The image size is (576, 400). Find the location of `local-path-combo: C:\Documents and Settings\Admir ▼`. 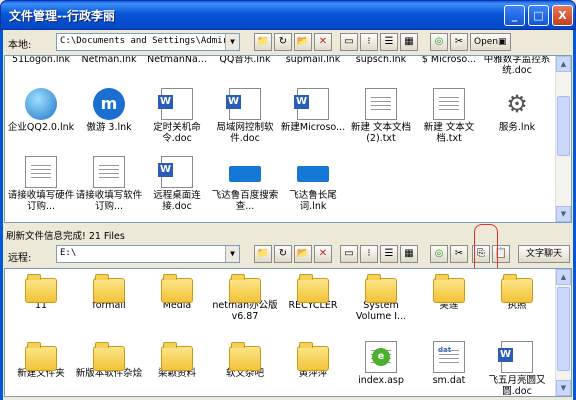

local-path-combo: C:\Documents and Settings\Admir ▼ is located at coordinates (148, 42).